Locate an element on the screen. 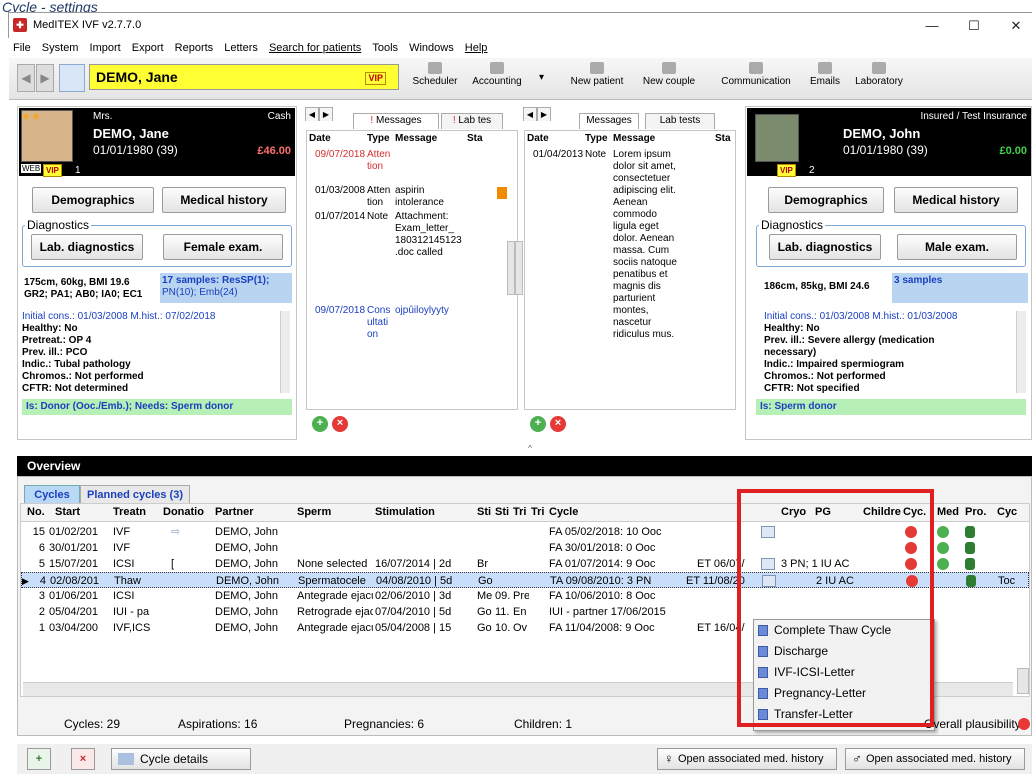 This screenshot has width=1032, height=774. col-cycle-extra: Cyc is located at coordinates (1007, 512).